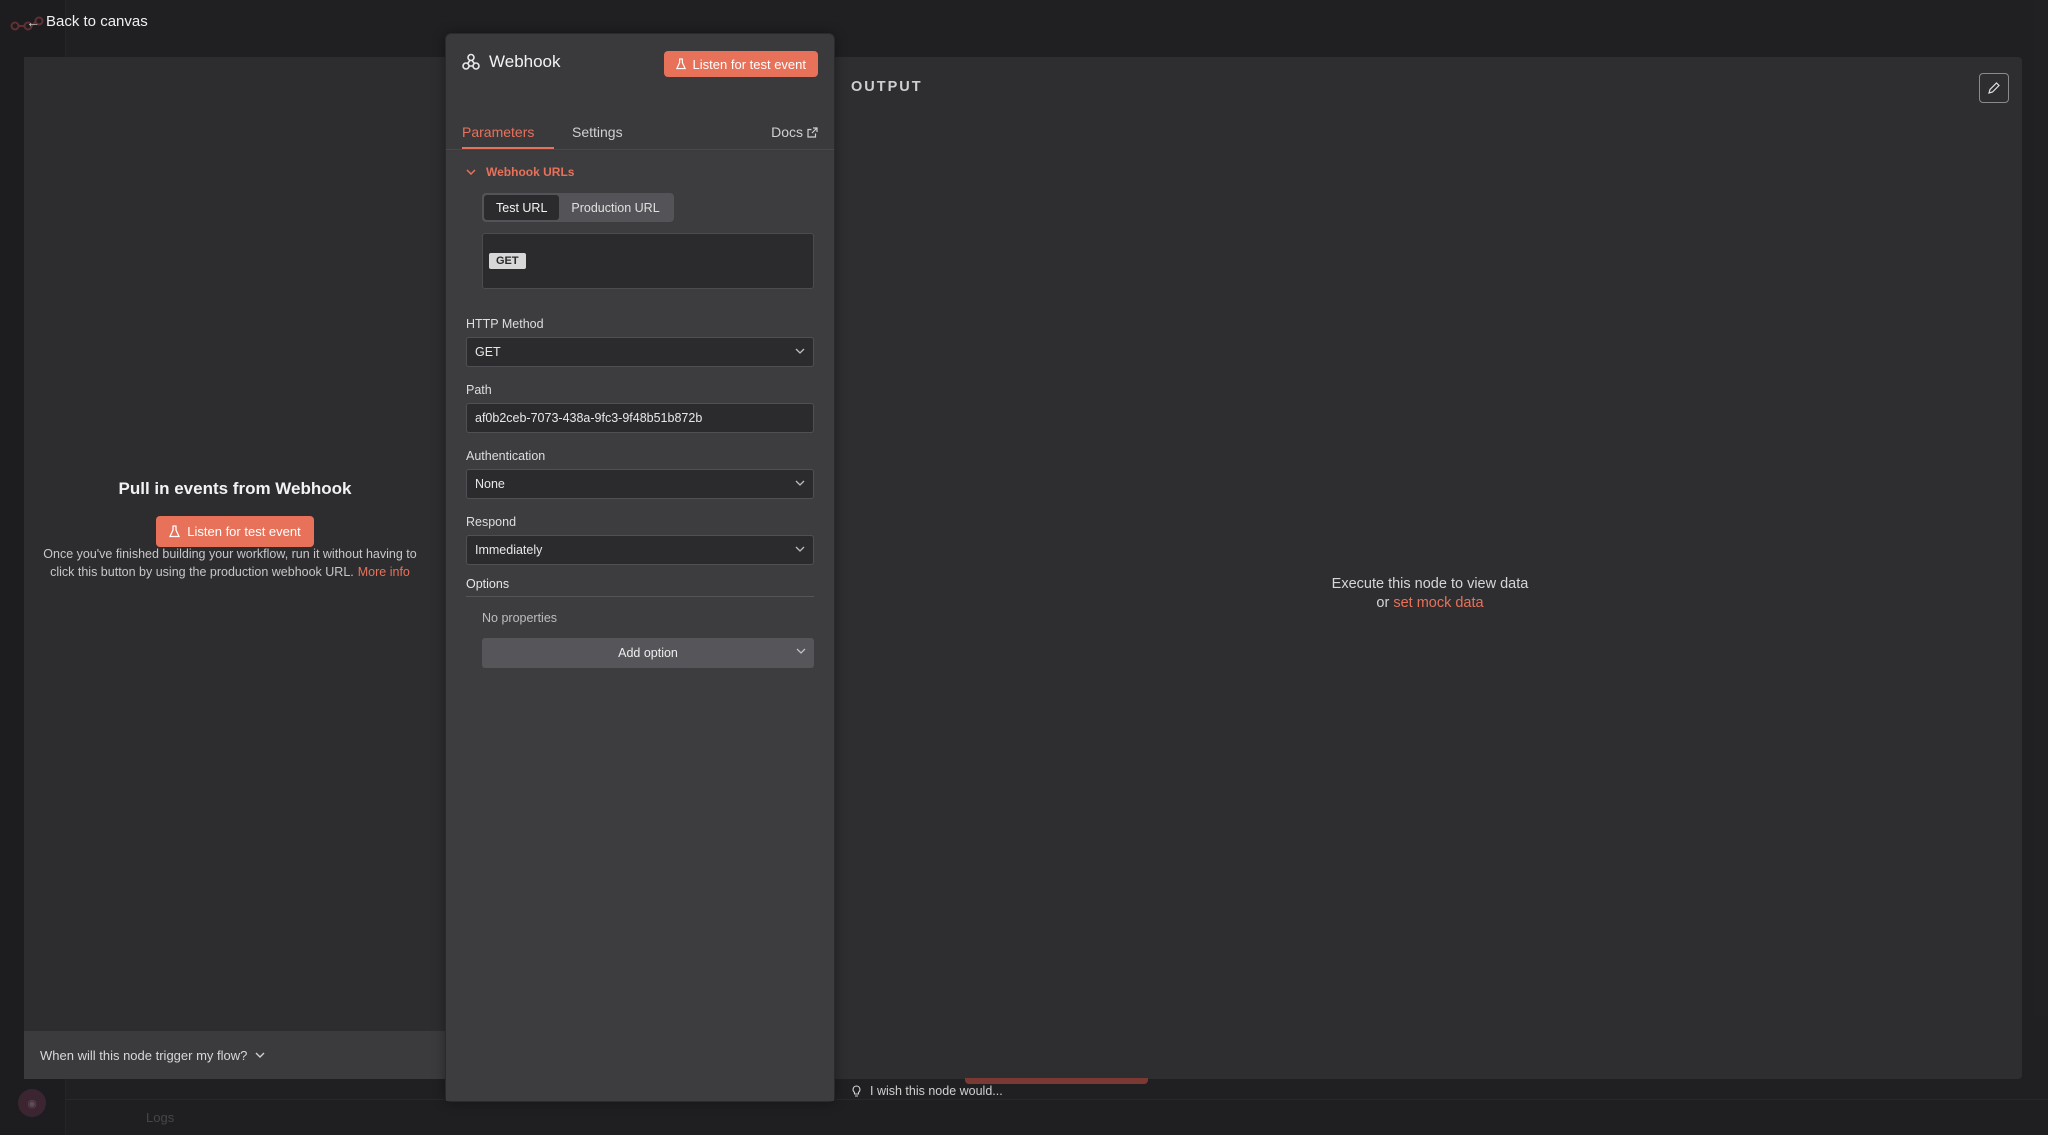  Describe the element at coordinates (640, 134) in the screenshot. I see `node-tabs: Parameters Settings Docs` at that location.